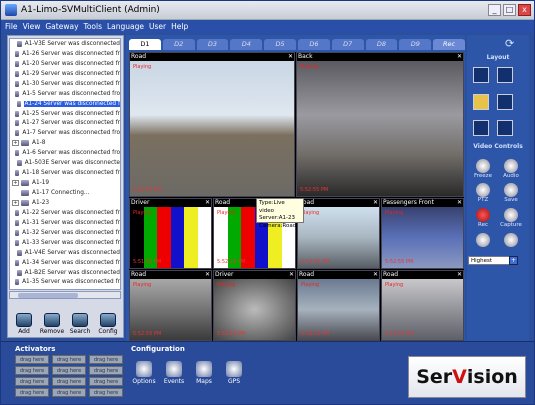 This screenshot has height=405, width=535. What do you see at coordinates (65, 143) in the screenshot?
I see `tree-node: + A1-8` at bounding box center [65, 143].